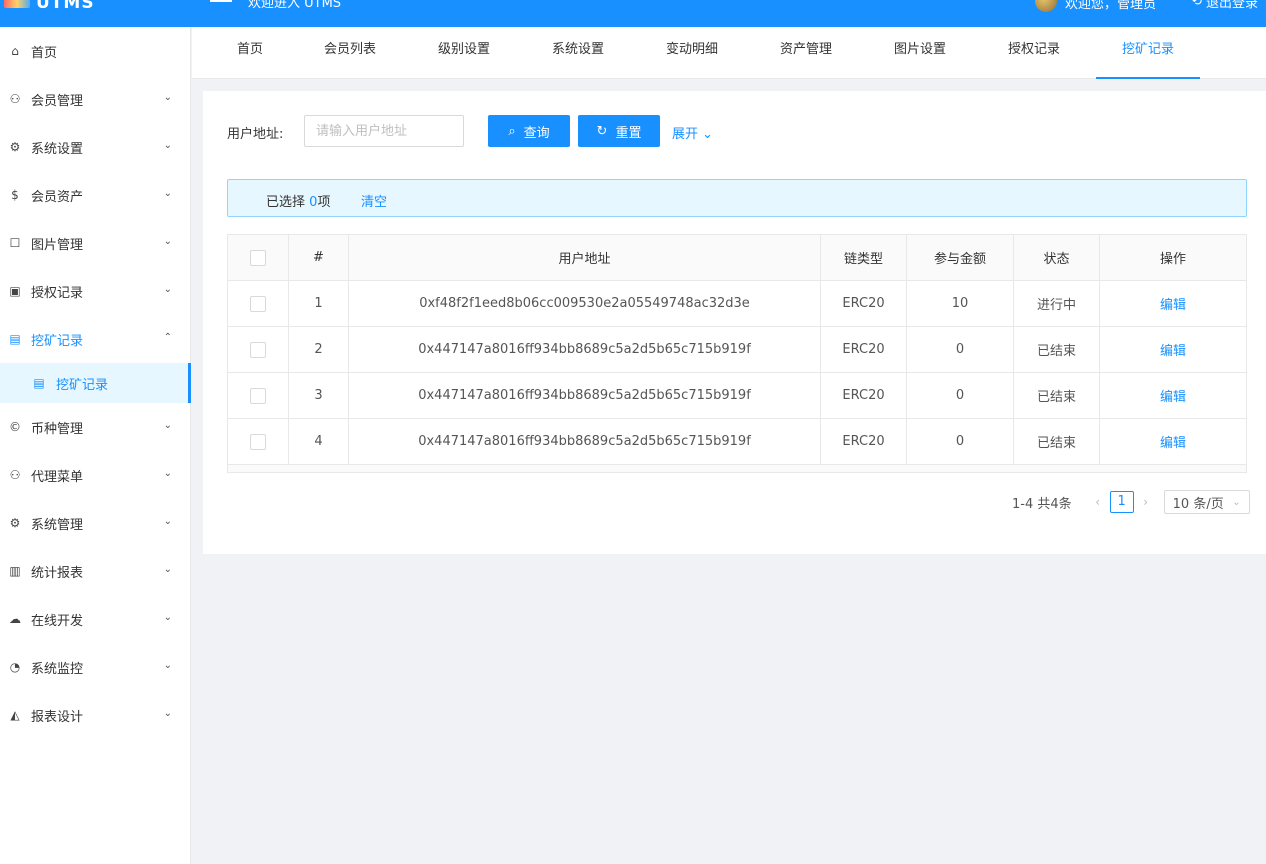 Image resolution: width=1266 pixels, height=864 pixels. Describe the element at coordinates (633, 13) in the screenshot. I see `top-header: UTMS 欢迎进入 UTMS 欢迎您，管理员 ⟲ 退出登录` at that location.